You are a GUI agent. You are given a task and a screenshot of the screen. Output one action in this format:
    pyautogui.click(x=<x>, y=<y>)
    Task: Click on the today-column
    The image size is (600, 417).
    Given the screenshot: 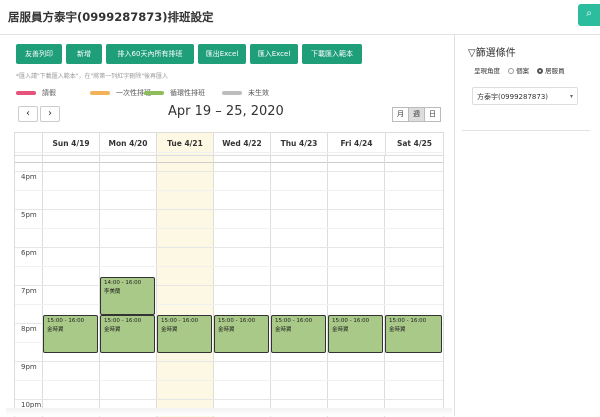 What is the action you would take?
    pyautogui.click(x=184, y=275)
    